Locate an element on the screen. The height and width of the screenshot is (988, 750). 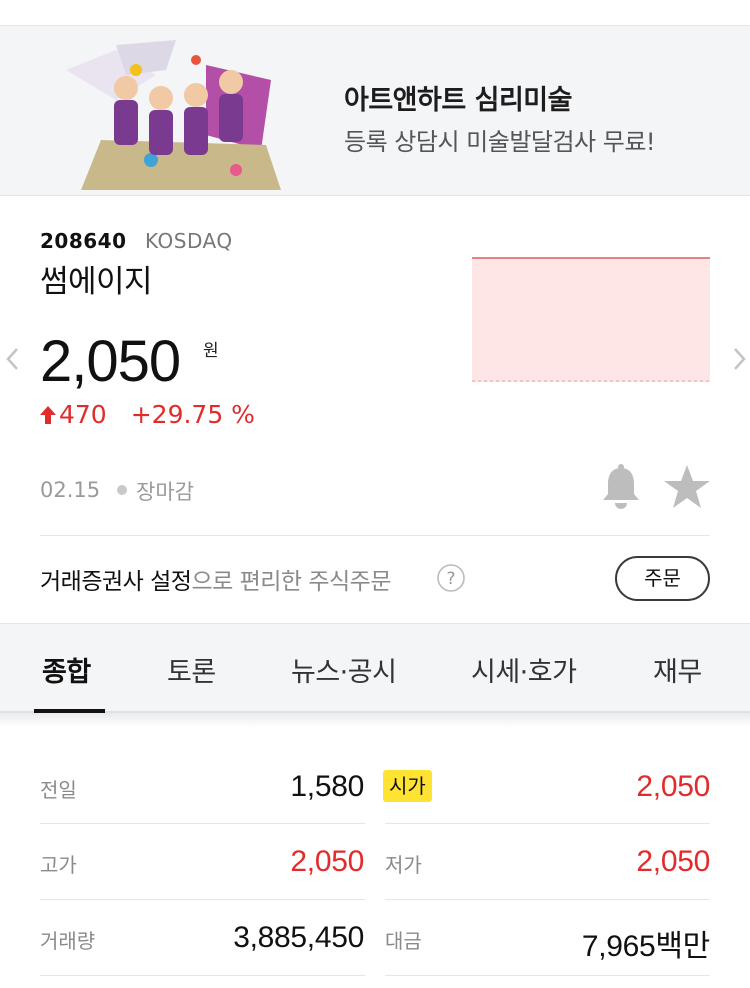
prev-close-value: 1,580 is located at coordinates (327, 786).